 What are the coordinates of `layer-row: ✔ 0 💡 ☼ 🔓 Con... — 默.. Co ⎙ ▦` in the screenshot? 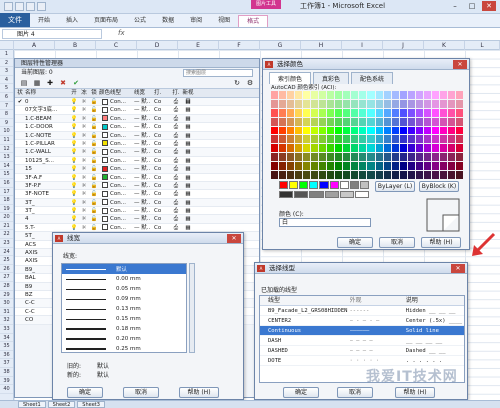 It's located at (137, 102).